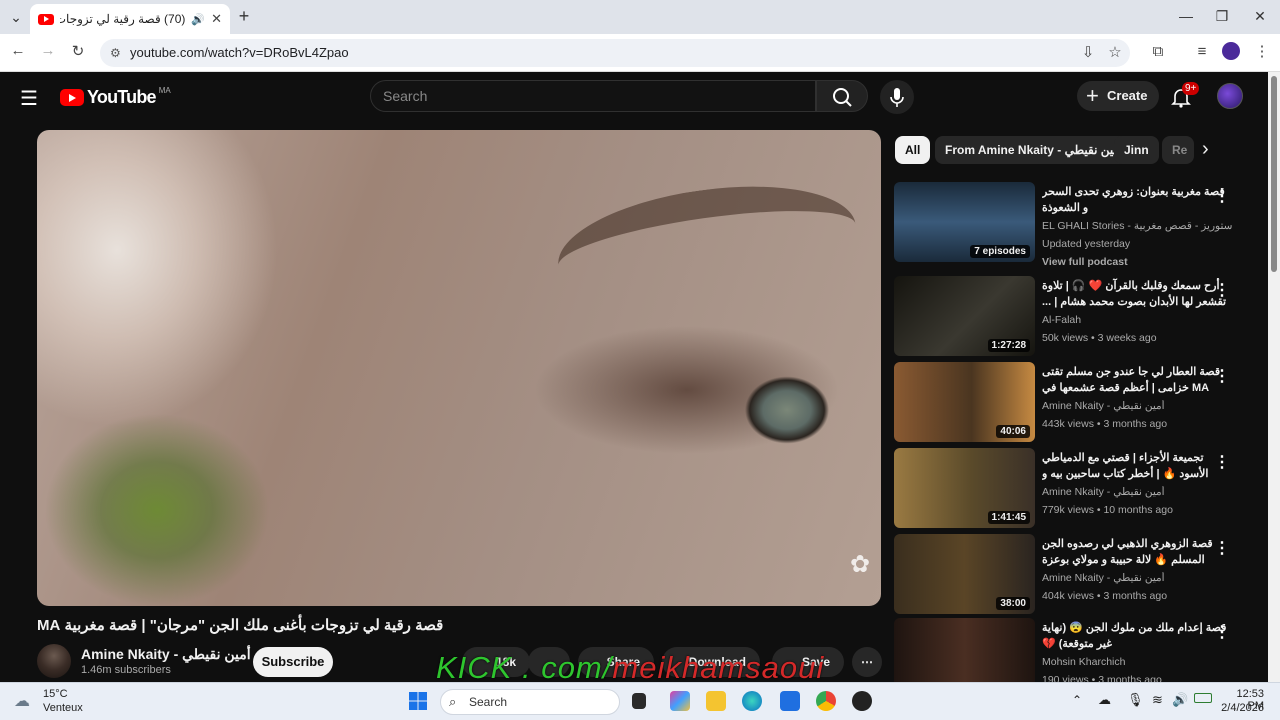 The image size is (1280, 720). I want to click on chip-from-channel: From Amine Nkaity - أمين نقيطي, so click(1034, 150).